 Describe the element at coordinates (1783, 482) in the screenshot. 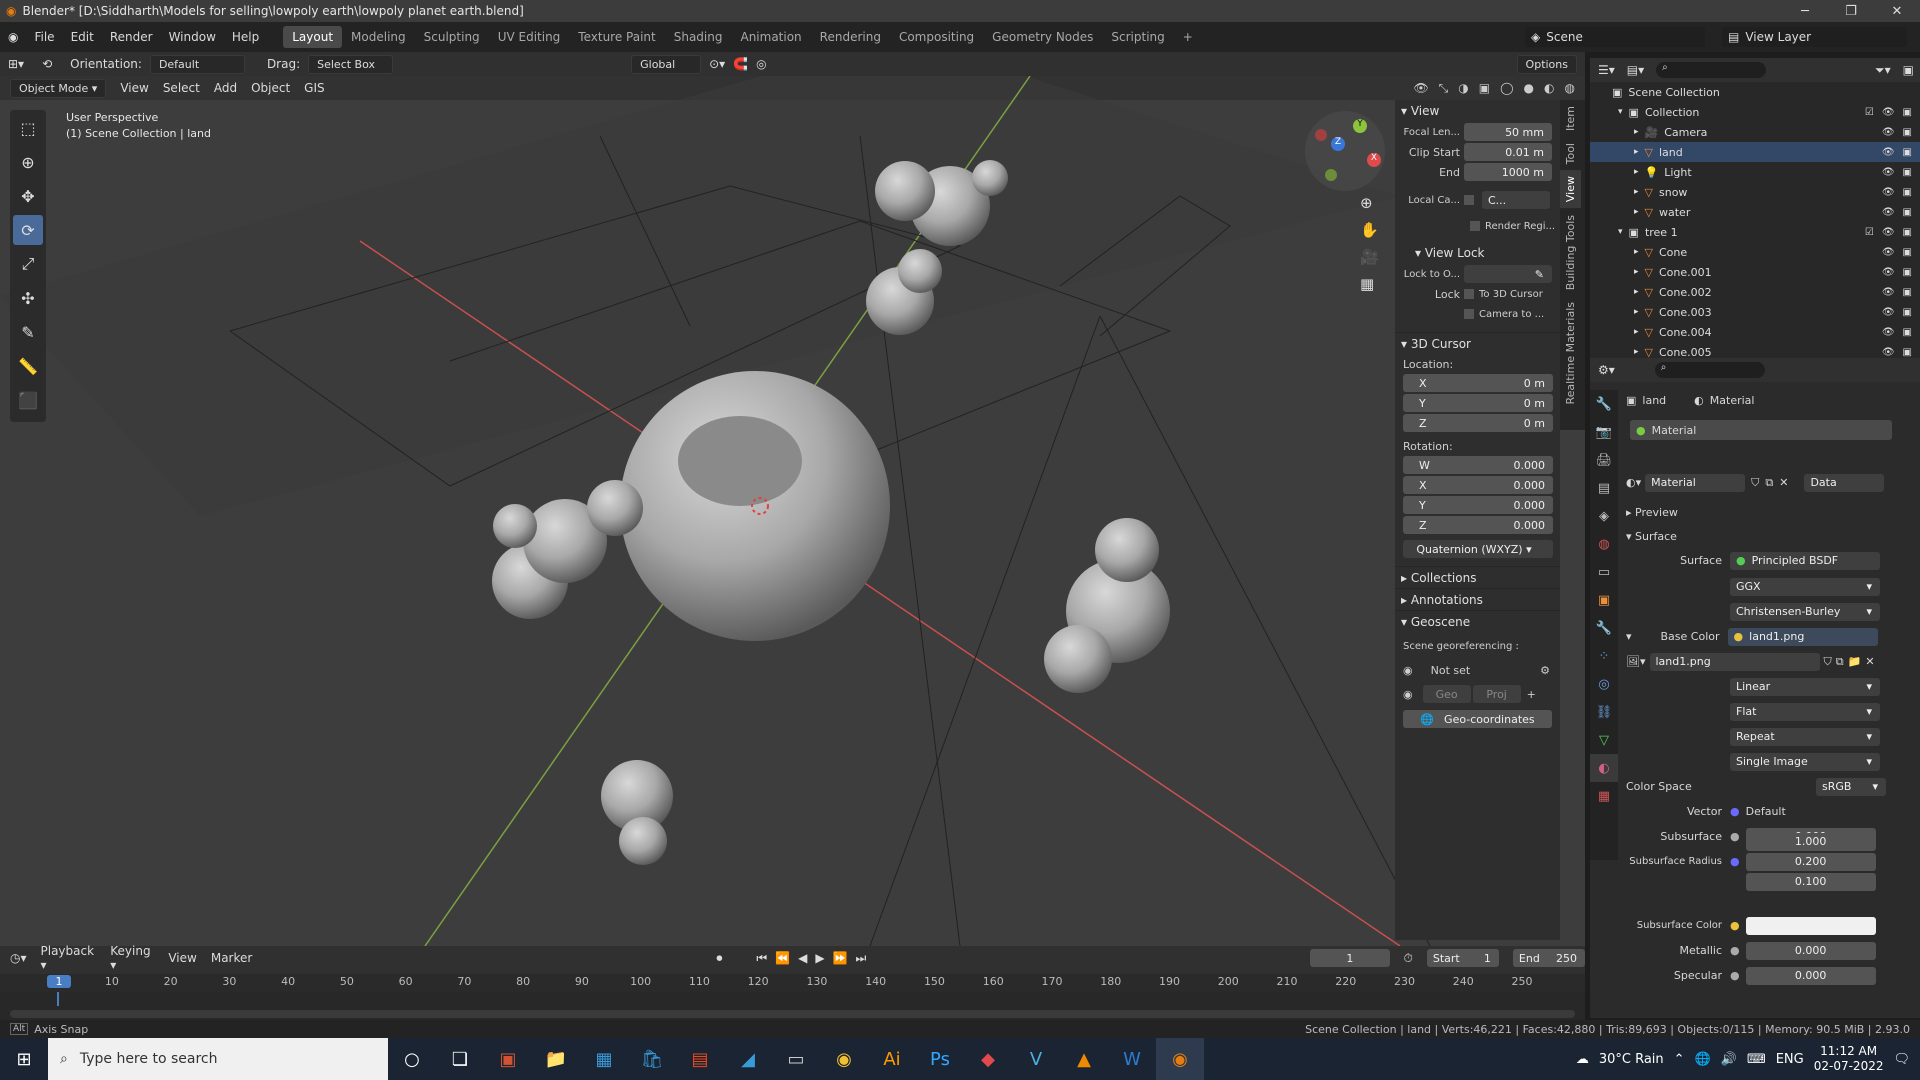

I see `unlink-material-icon: ✕` at that location.